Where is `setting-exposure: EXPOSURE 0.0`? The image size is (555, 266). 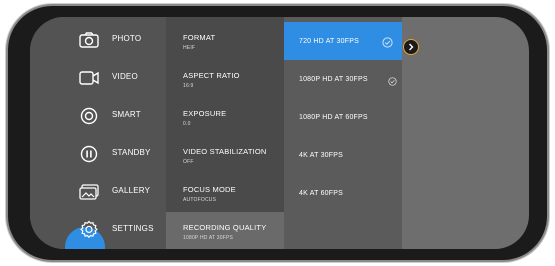
setting-exposure: EXPOSURE 0.0 is located at coordinates (225, 117).